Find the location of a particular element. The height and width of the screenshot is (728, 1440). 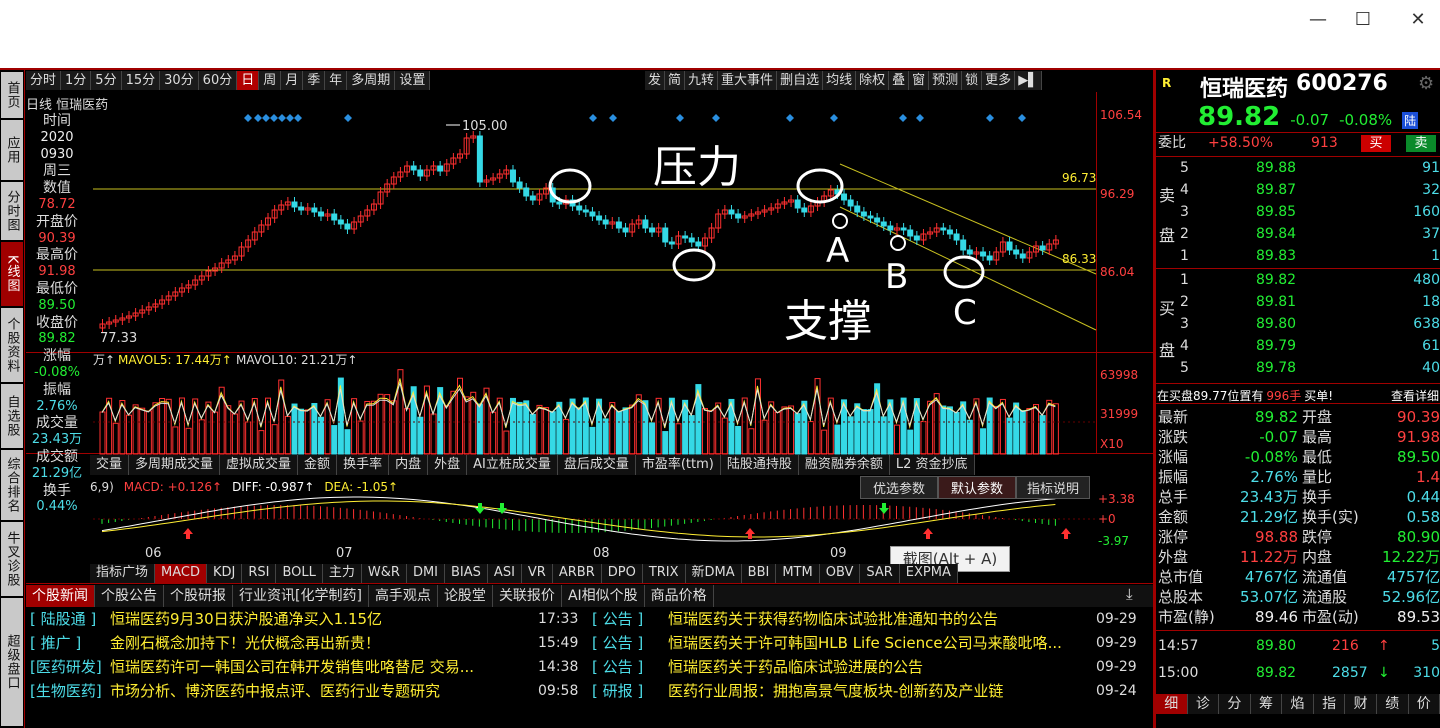

tab-apps: 应用 is located at coordinates (12, 150).